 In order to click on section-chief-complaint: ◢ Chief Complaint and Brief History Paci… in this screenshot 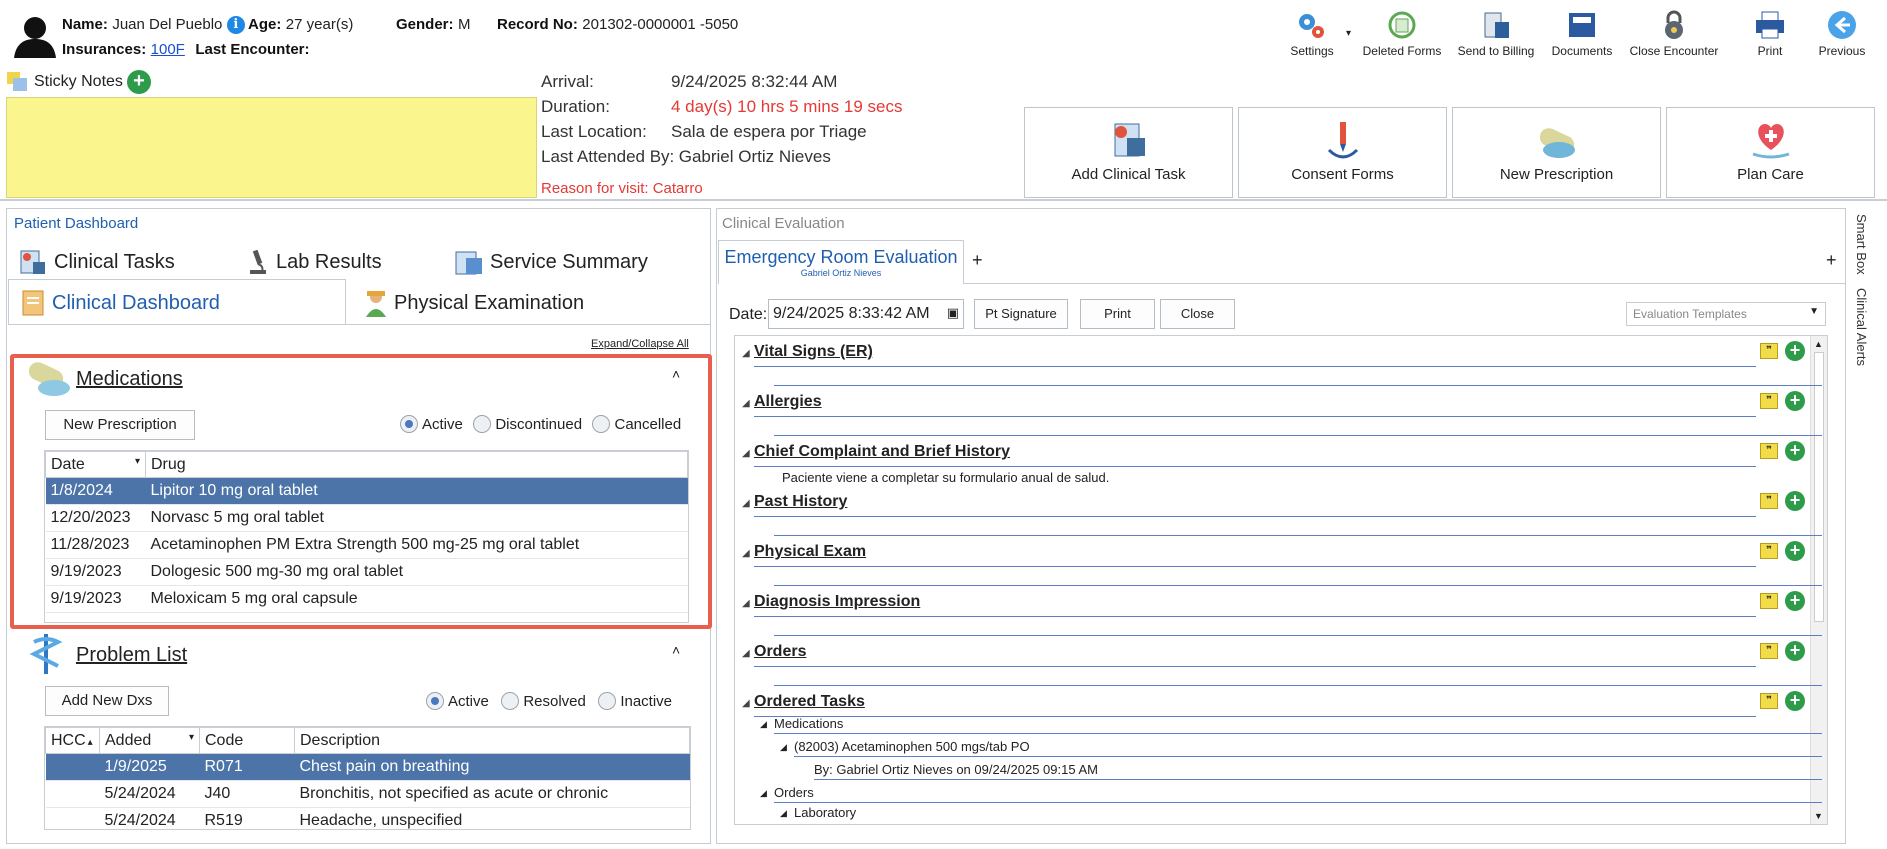, I will do `click(1273, 464)`.